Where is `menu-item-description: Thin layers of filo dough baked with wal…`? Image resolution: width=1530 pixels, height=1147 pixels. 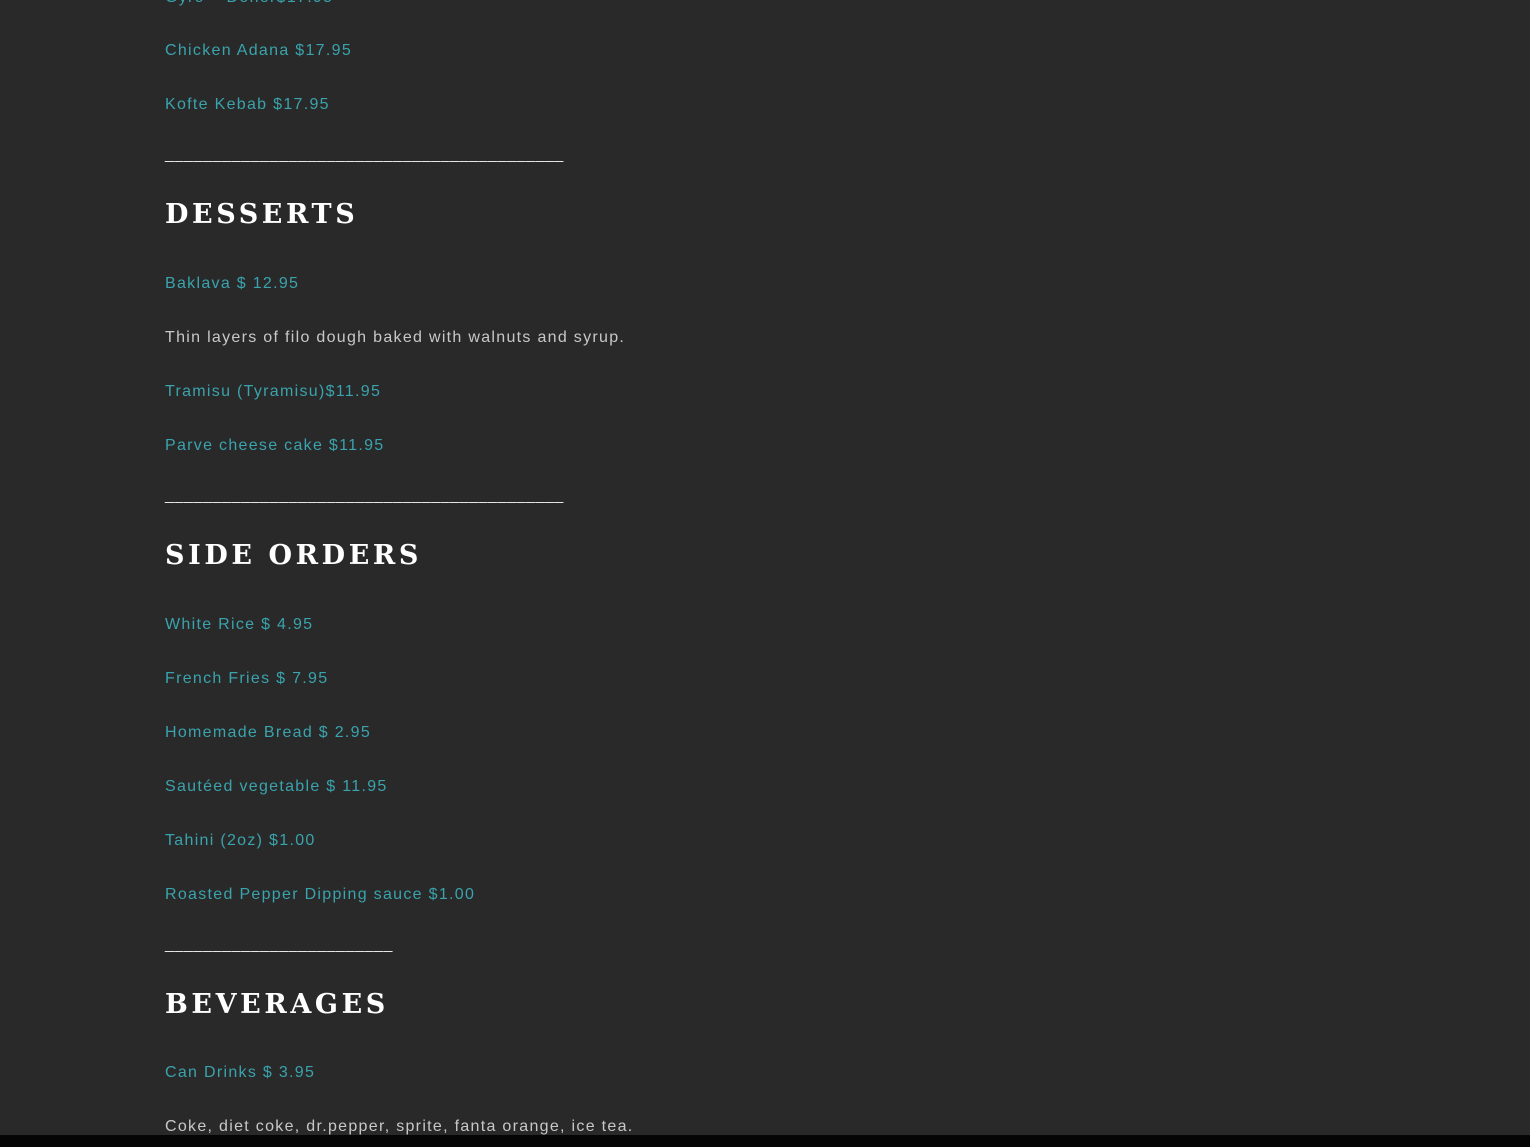 menu-item-description: Thin layers of filo dough baked with wal… is located at coordinates (395, 337).